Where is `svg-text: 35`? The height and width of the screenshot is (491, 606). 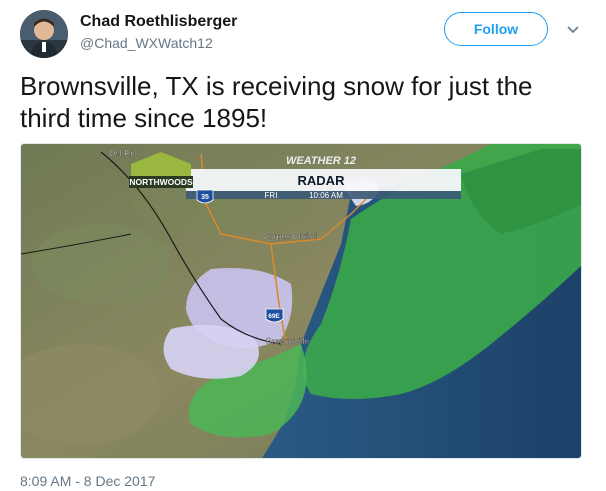 svg-text: 35 is located at coordinates (205, 197).